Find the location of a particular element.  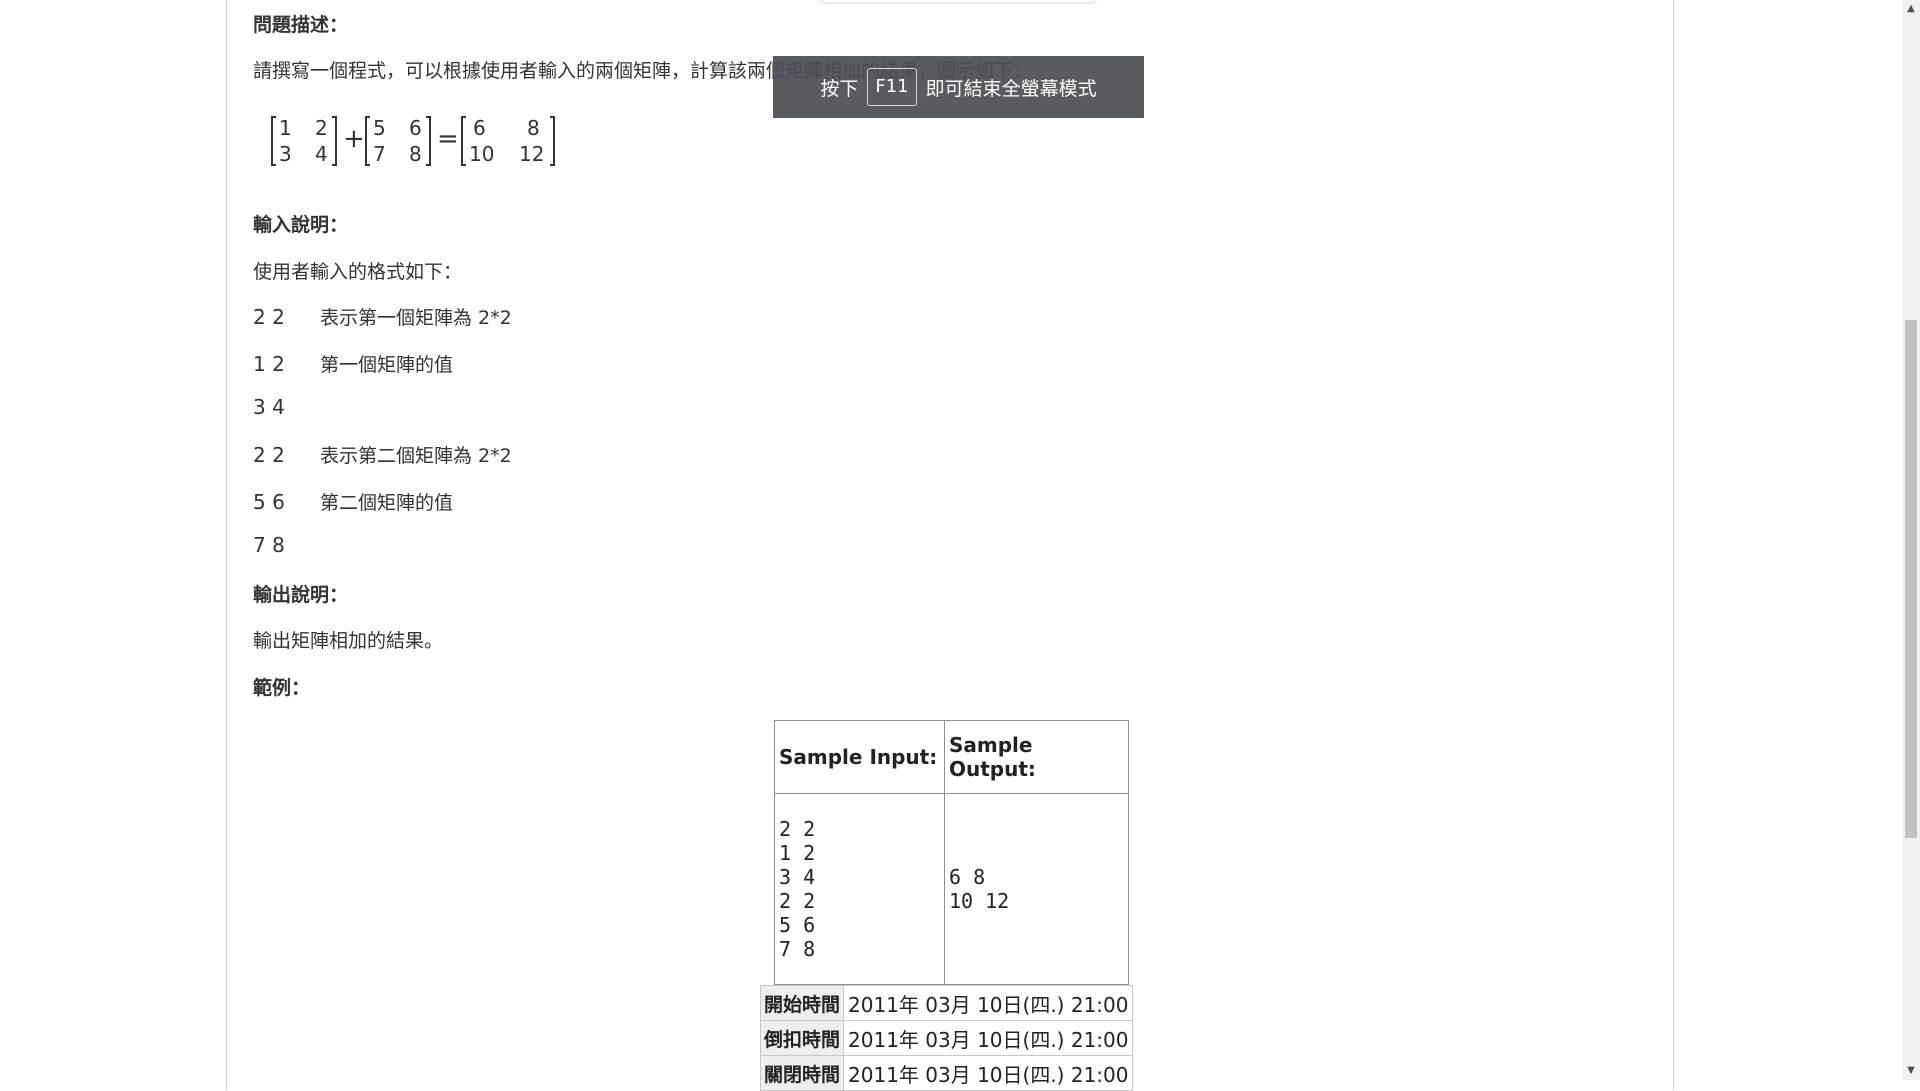

sample-input-line: 7 8 is located at coordinates (797, 949).